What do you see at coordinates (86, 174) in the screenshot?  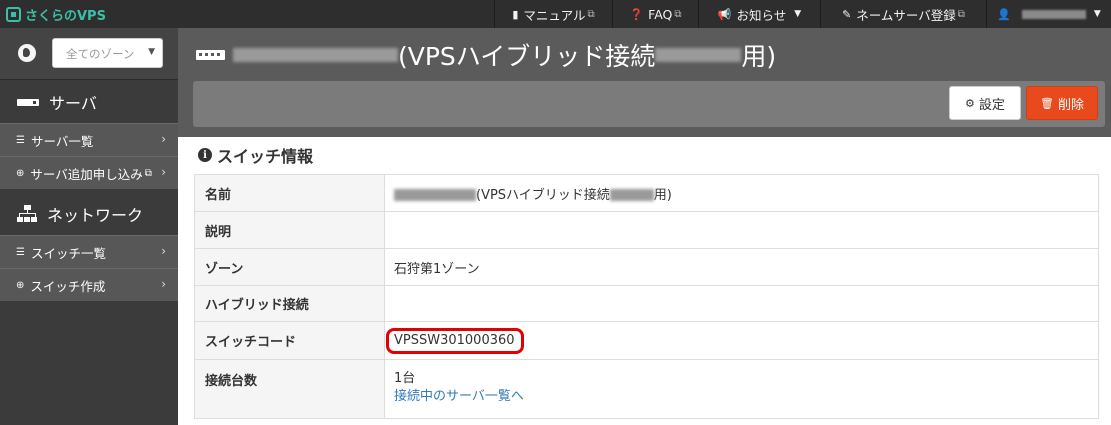 I see `sidebar-item-label: サーバ追加申し込み` at bounding box center [86, 174].